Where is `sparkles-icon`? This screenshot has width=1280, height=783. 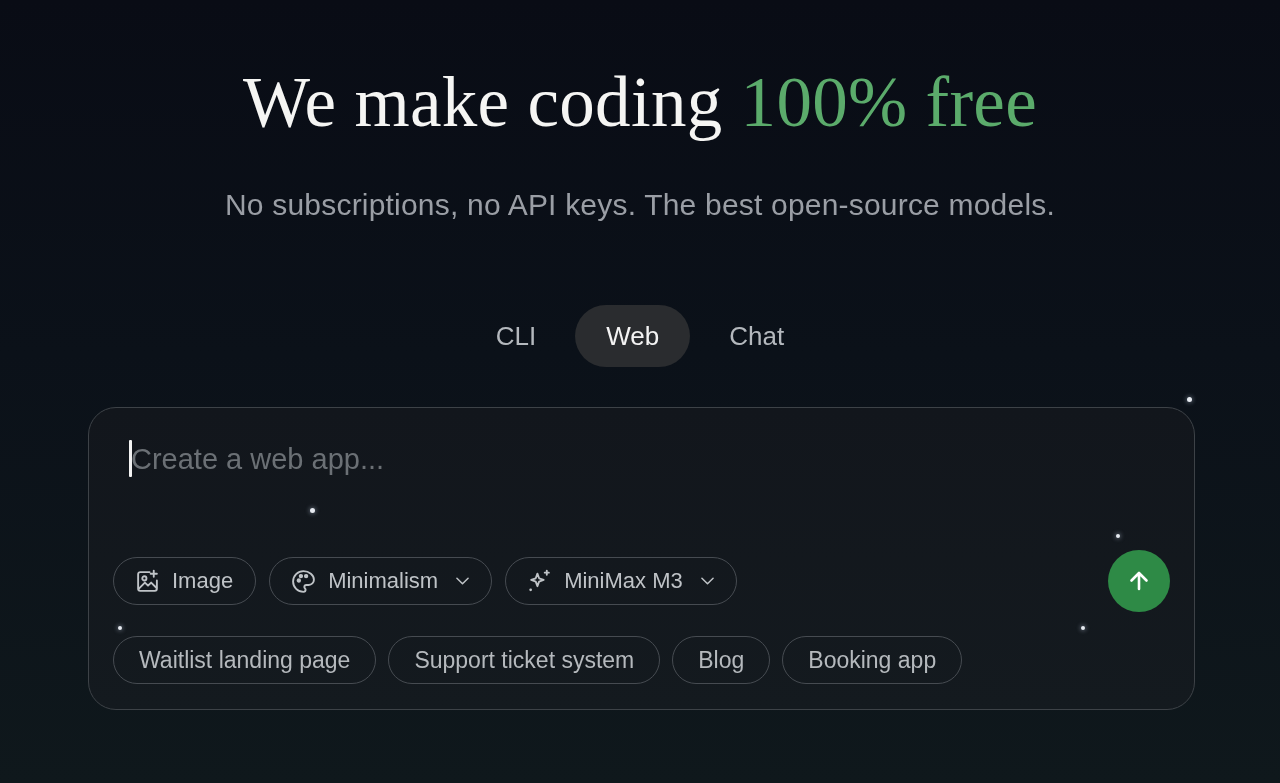 sparkles-icon is located at coordinates (540, 581).